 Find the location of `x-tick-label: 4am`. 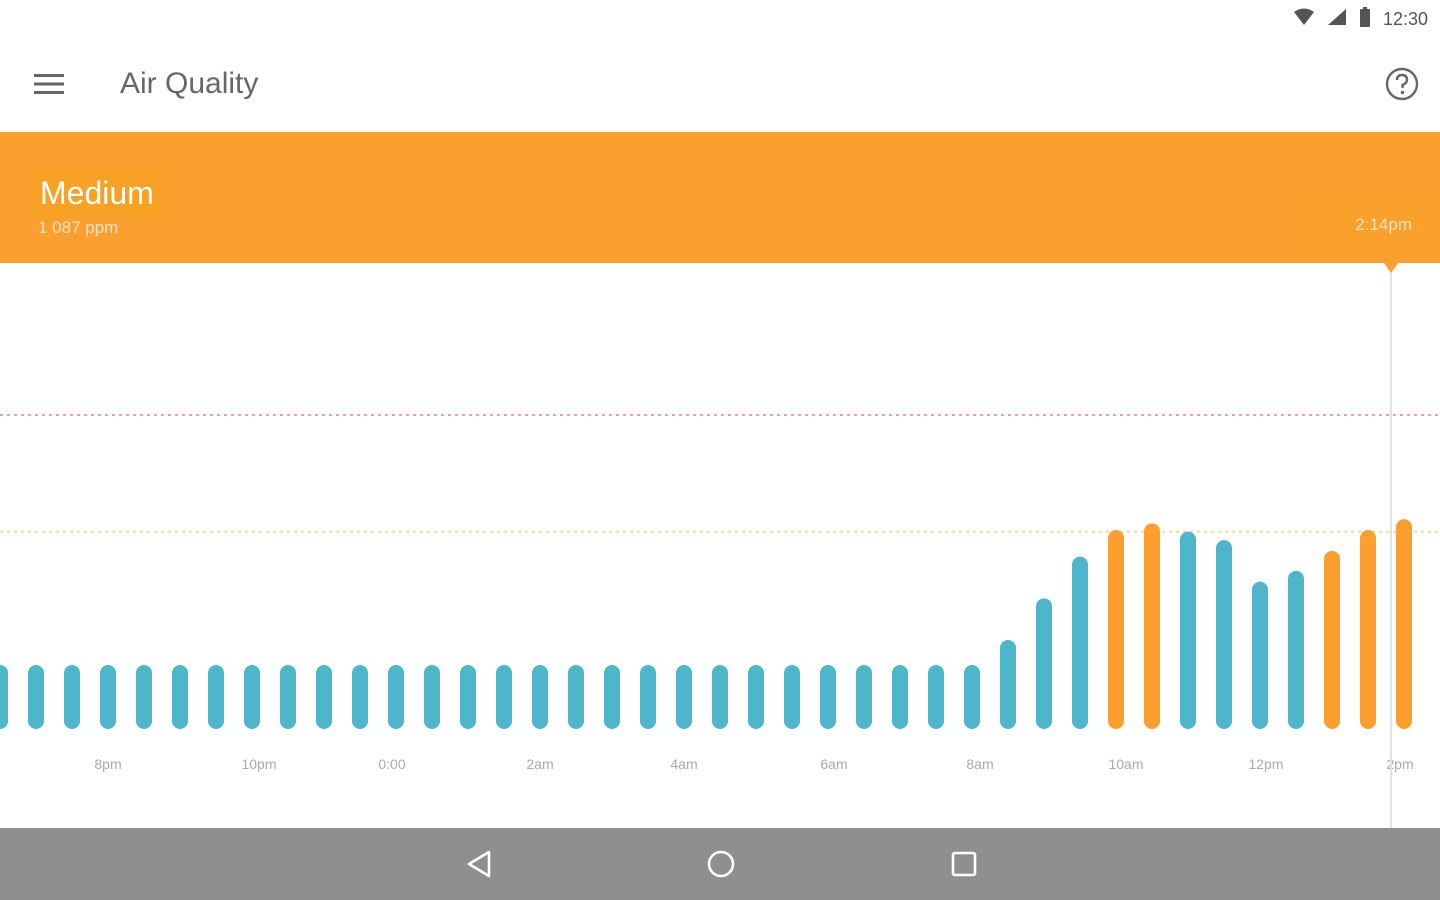

x-tick-label: 4am is located at coordinates (683, 764).